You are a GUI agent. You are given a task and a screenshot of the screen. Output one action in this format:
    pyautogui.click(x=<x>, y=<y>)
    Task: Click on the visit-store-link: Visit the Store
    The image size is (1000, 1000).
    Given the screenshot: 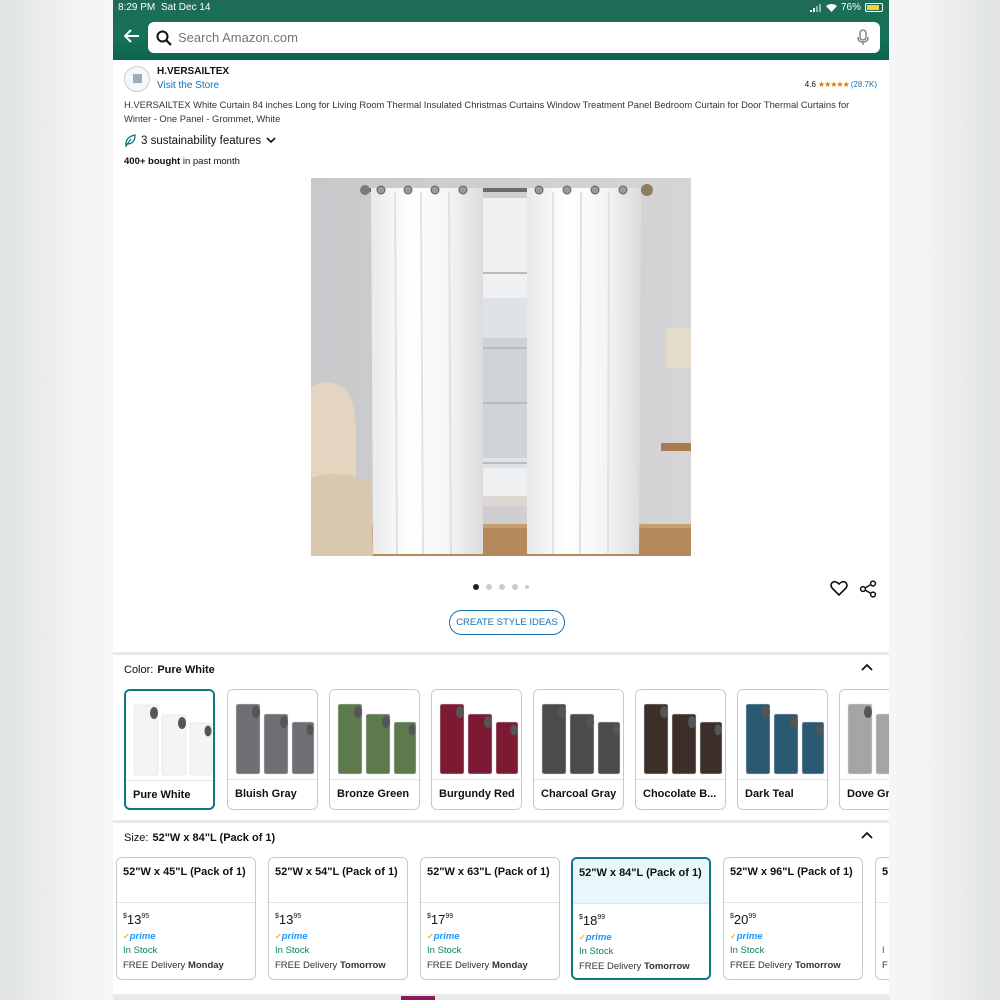 What is the action you would take?
    pyautogui.click(x=188, y=85)
    